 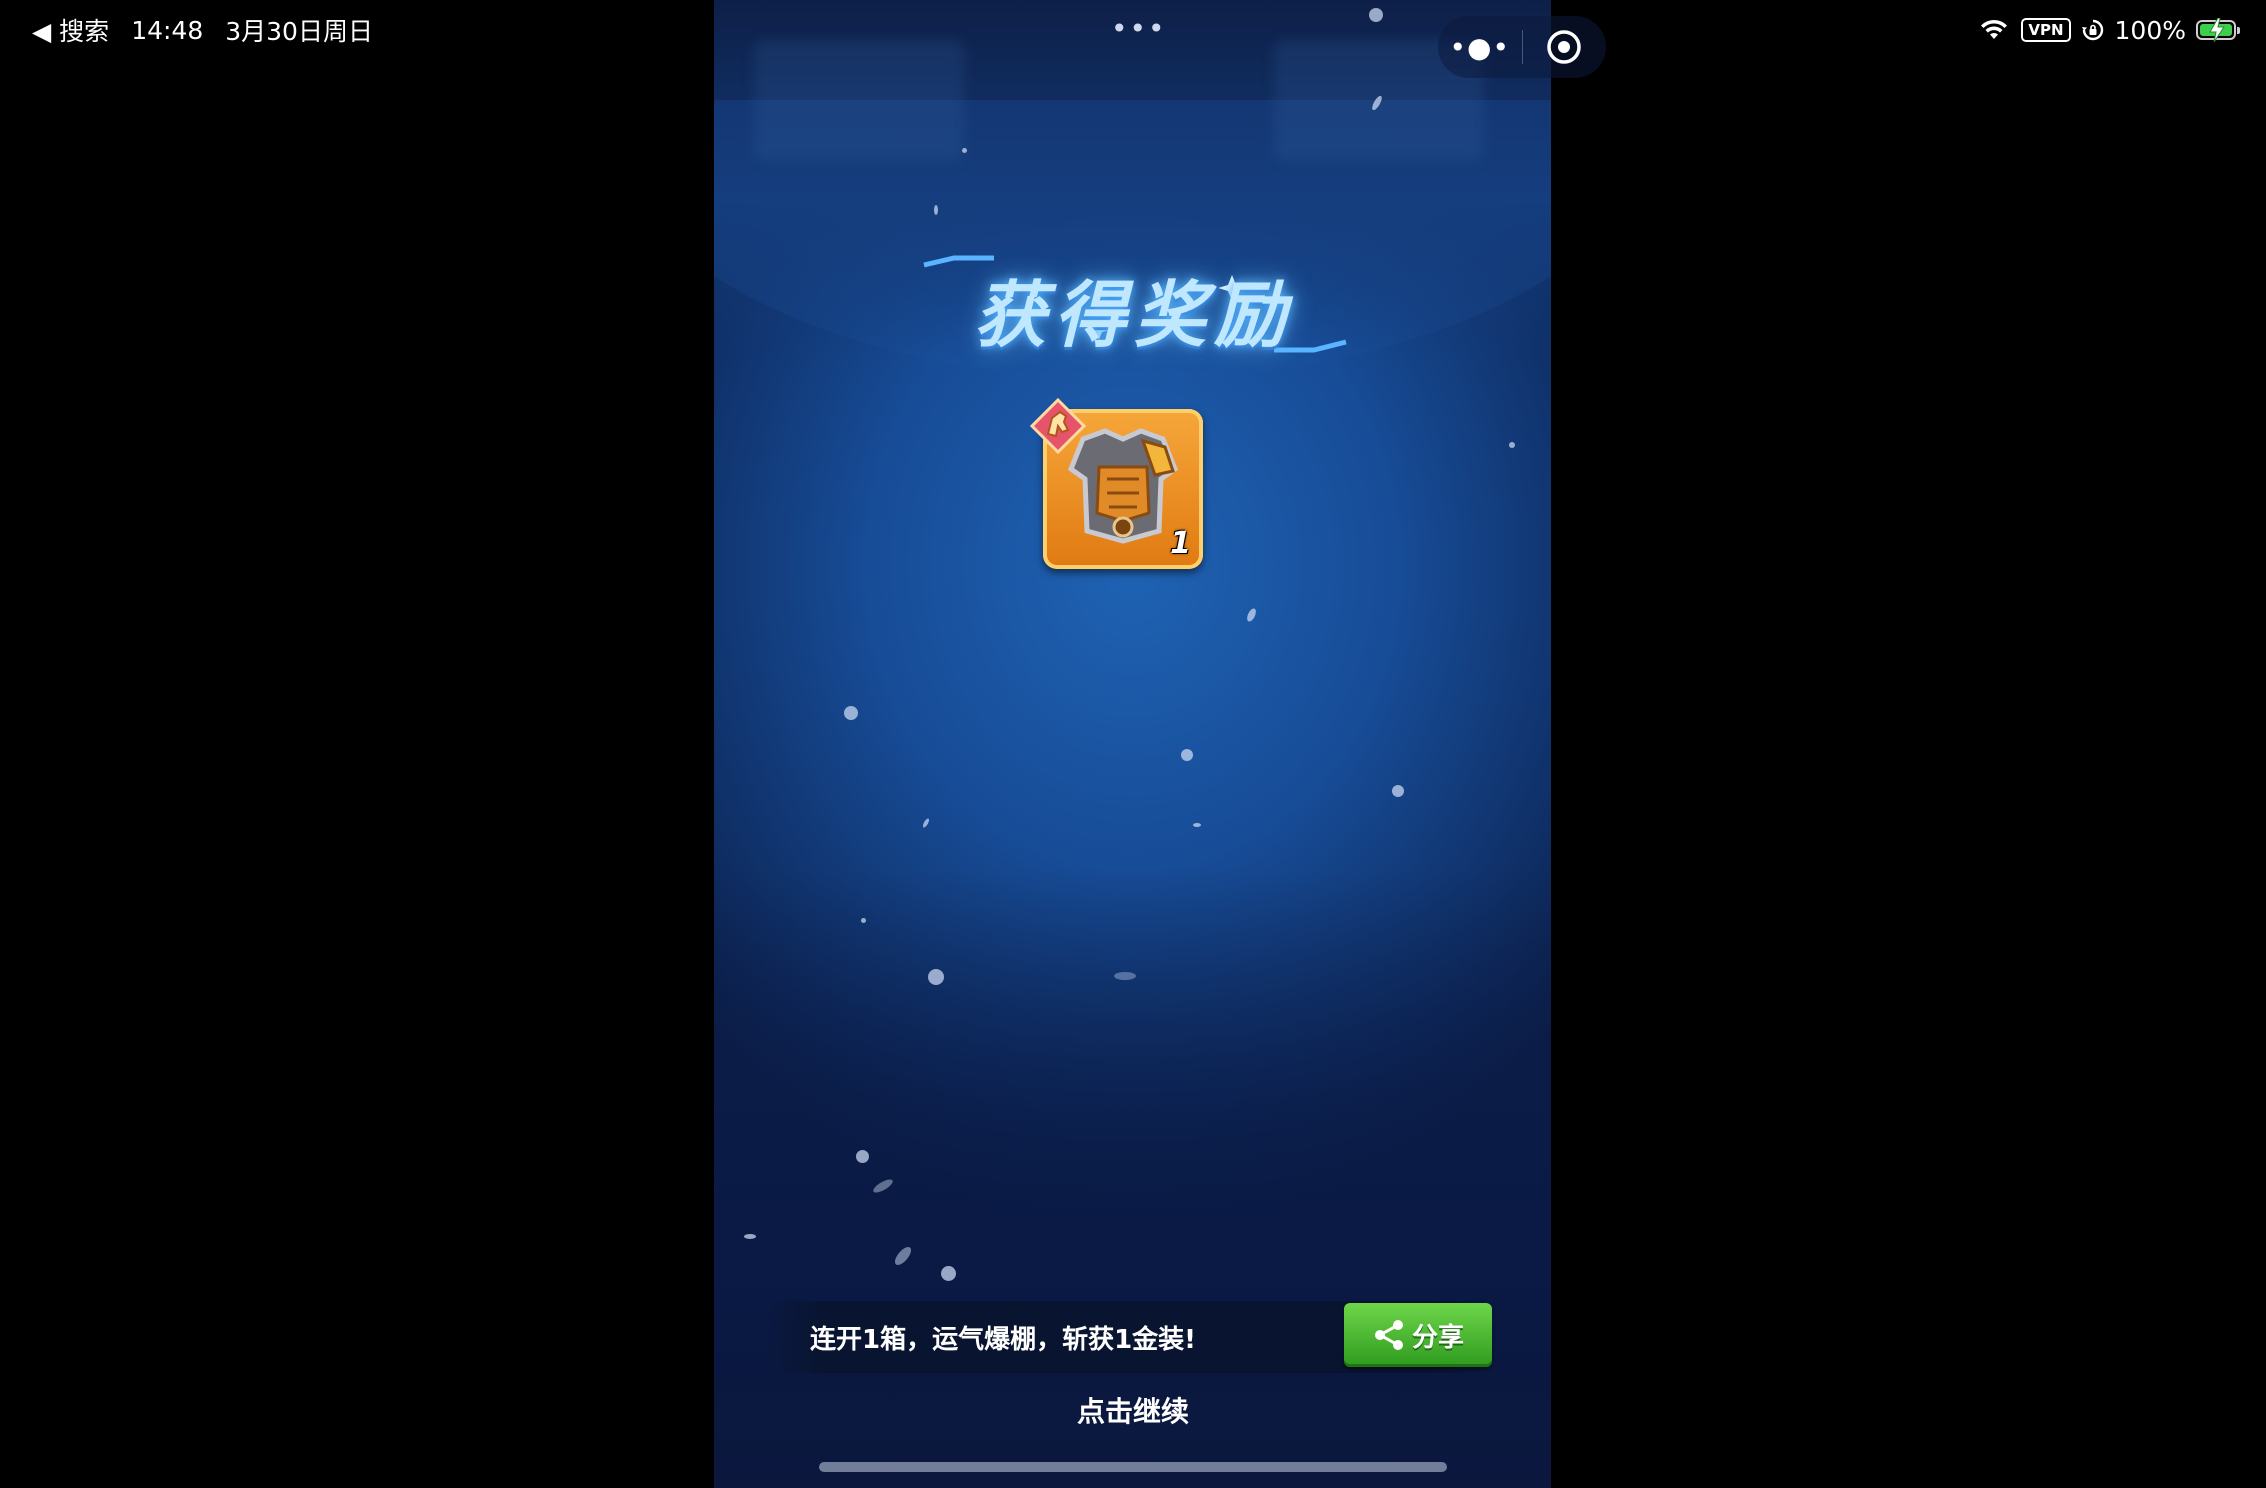 I want to click on share-icon, so click(x=1388, y=1335).